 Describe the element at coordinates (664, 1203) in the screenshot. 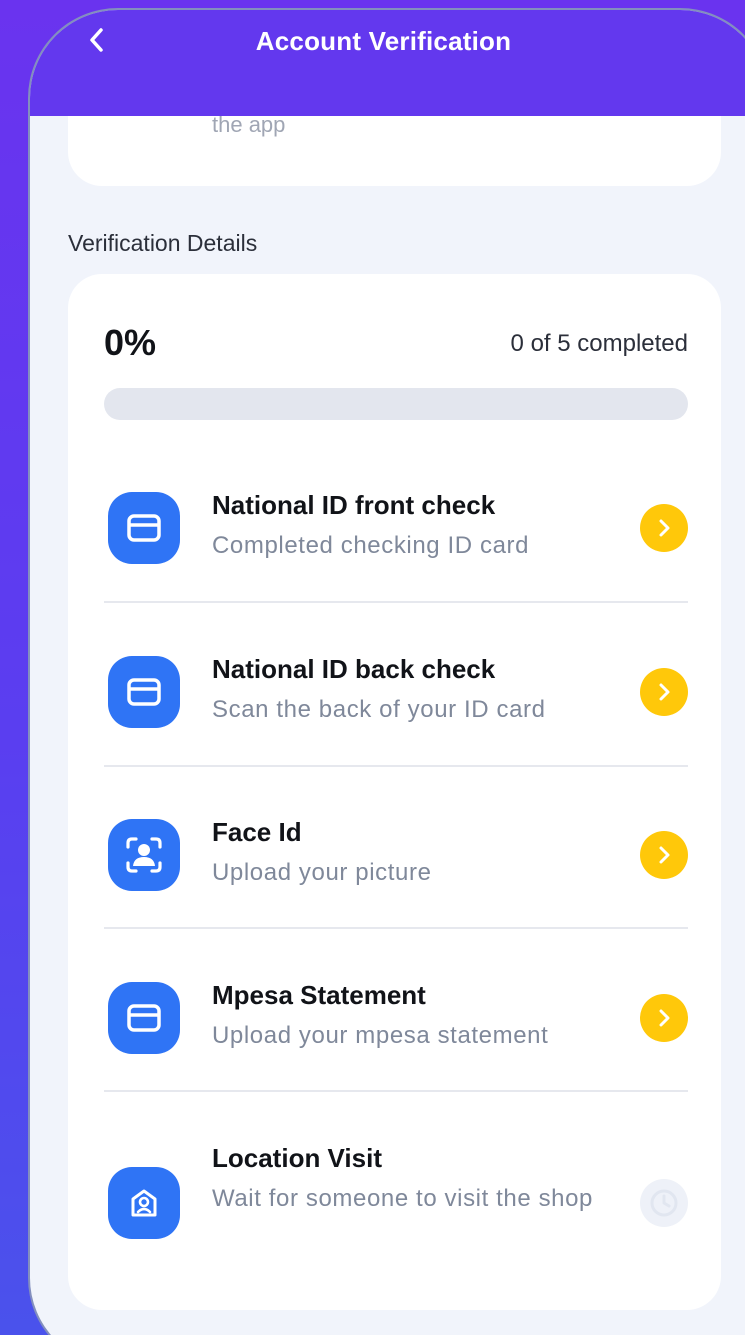

I see `clock-icon` at that location.